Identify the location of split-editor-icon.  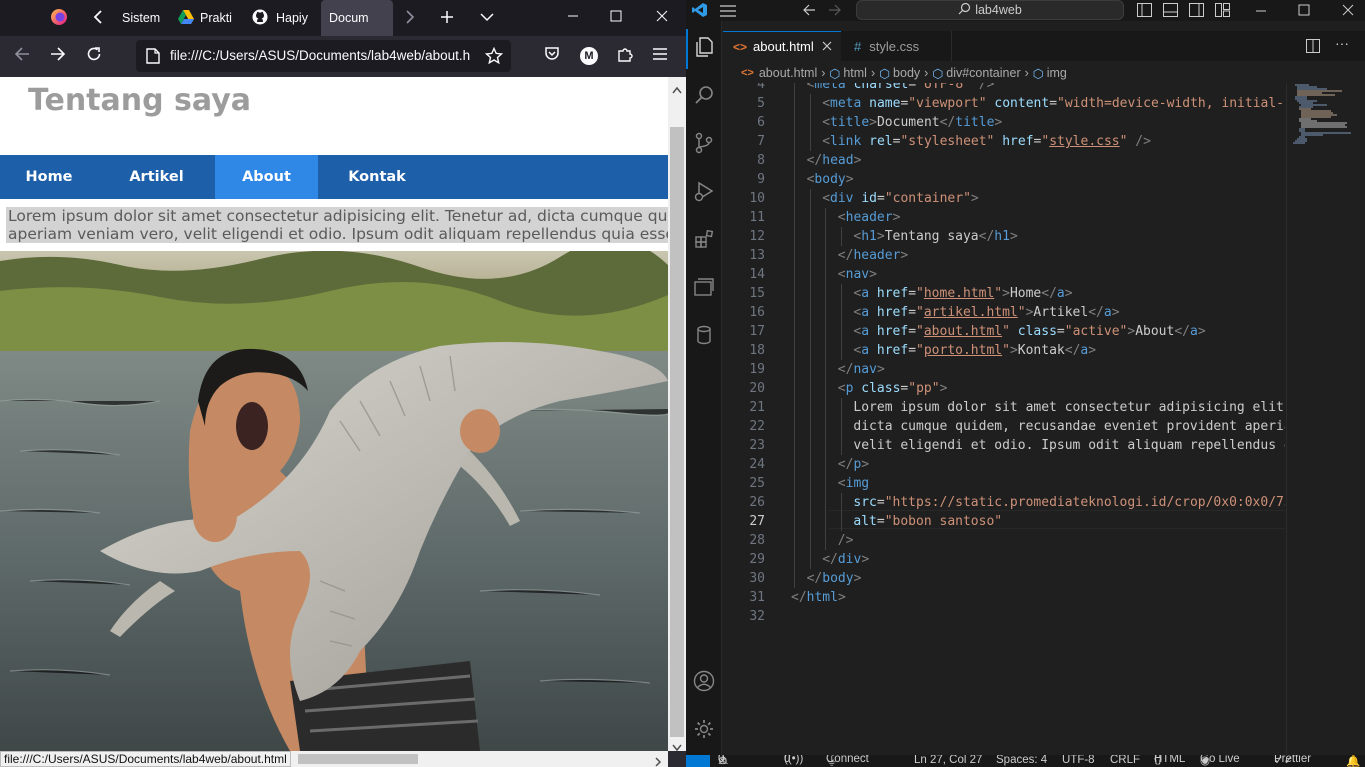
(1313, 48).